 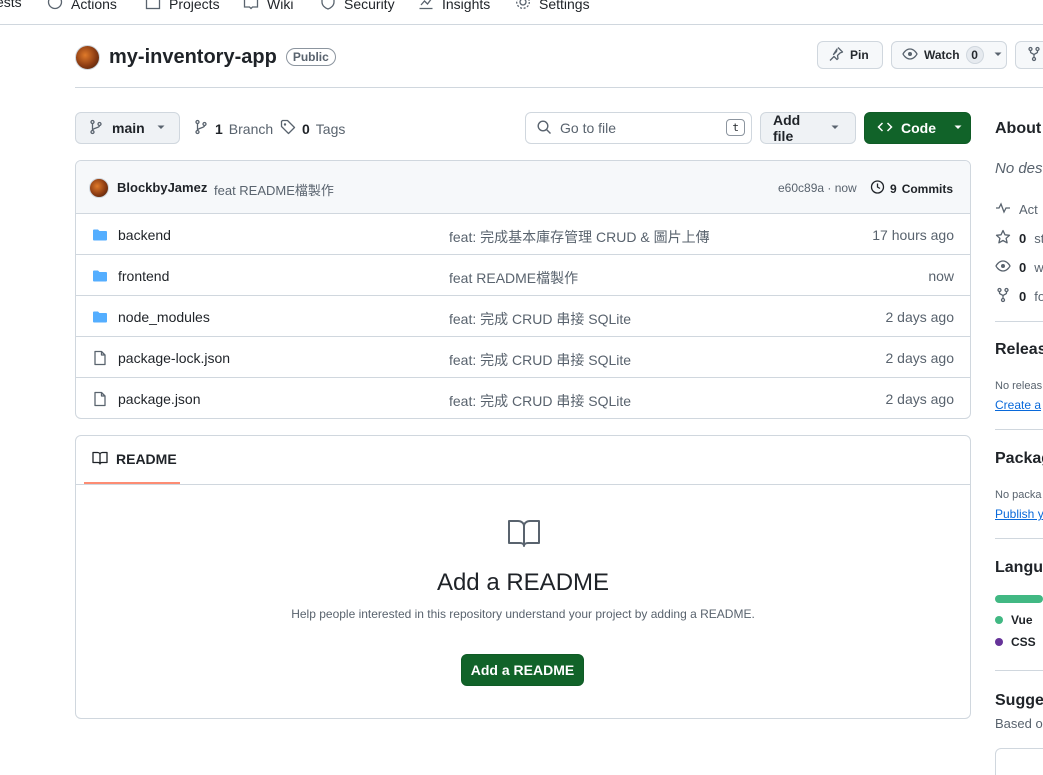 I want to click on create-release-link: Create a, so click(x=1018, y=405).